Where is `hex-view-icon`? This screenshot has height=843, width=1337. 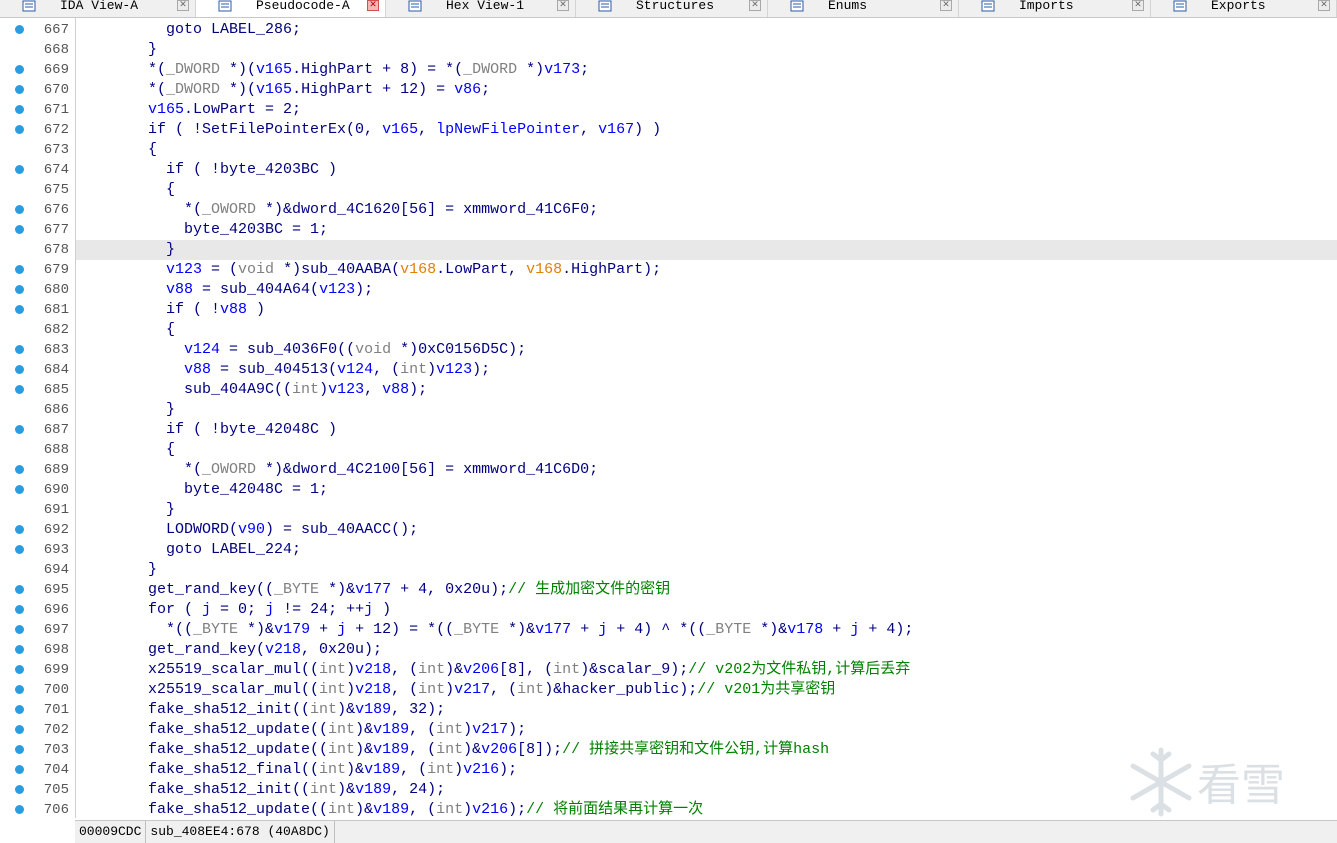
hex-view-icon is located at coordinates (415, 6).